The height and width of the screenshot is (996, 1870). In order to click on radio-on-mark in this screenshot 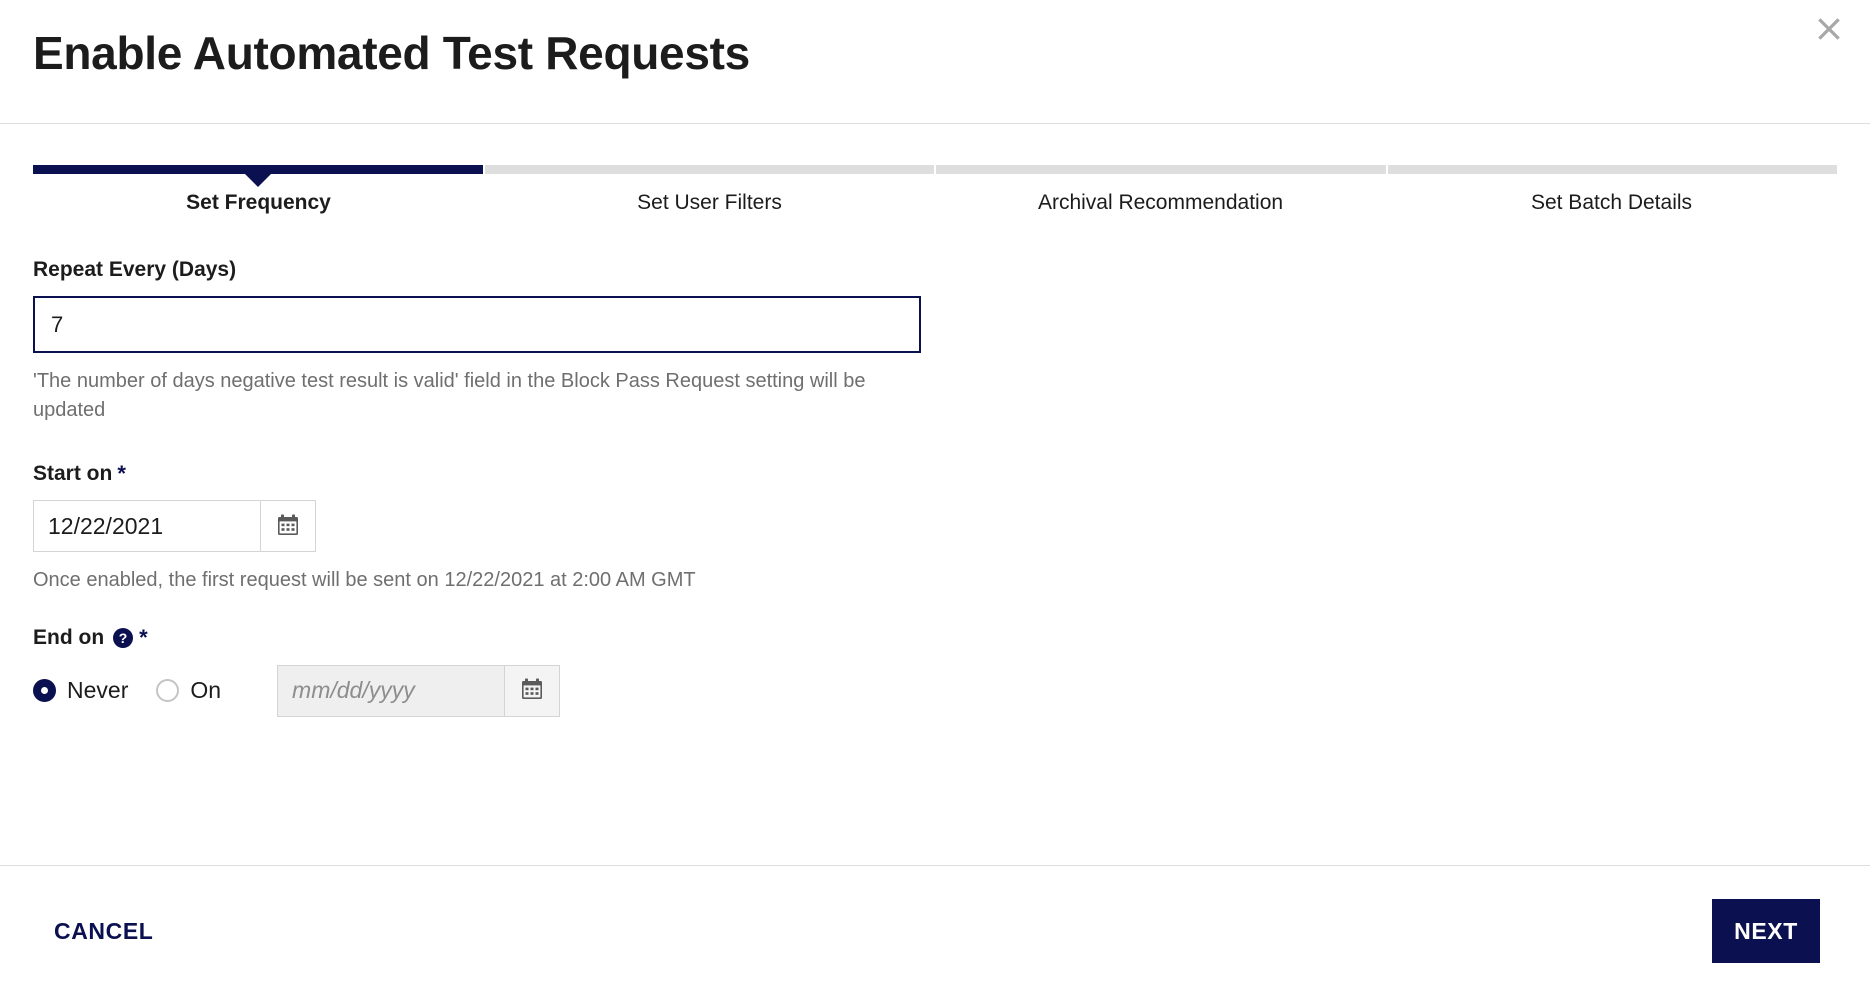, I will do `click(168, 691)`.